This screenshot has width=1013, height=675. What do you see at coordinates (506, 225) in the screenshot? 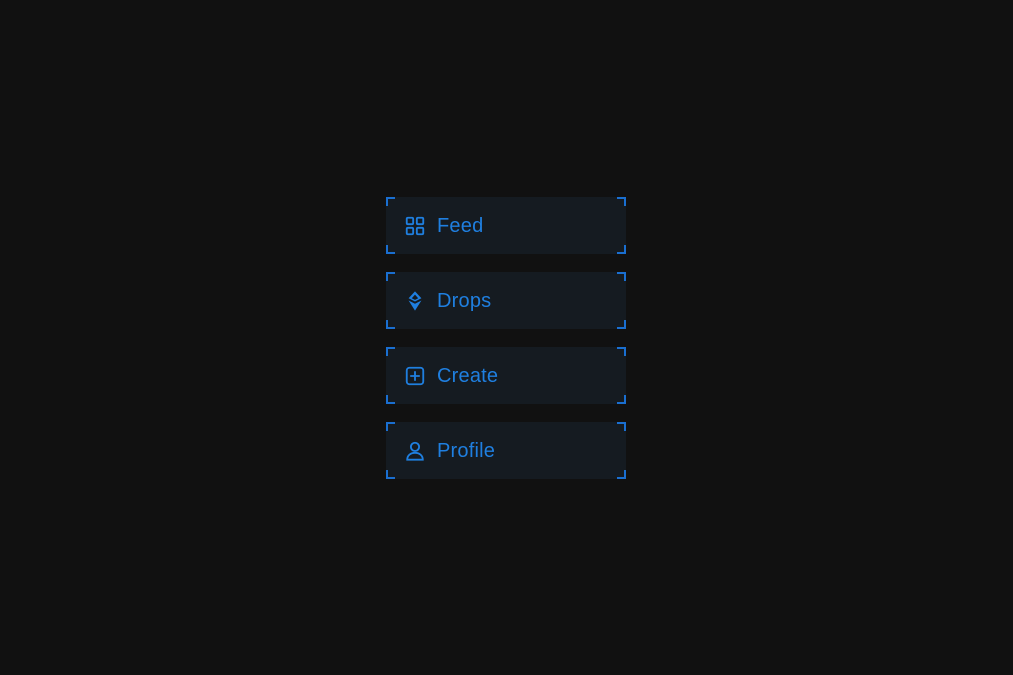
I see `menu-item-feed: Feed` at bounding box center [506, 225].